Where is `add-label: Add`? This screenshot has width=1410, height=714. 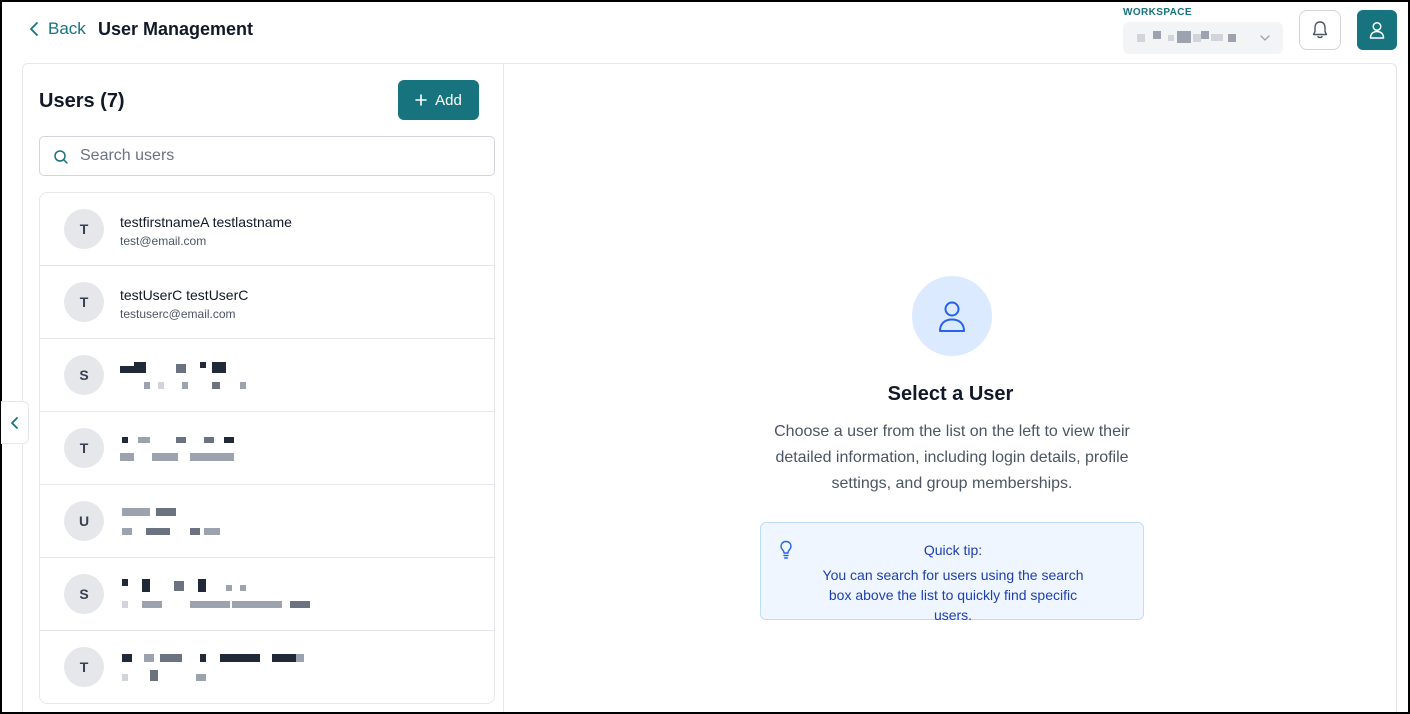
add-label: Add is located at coordinates (448, 100).